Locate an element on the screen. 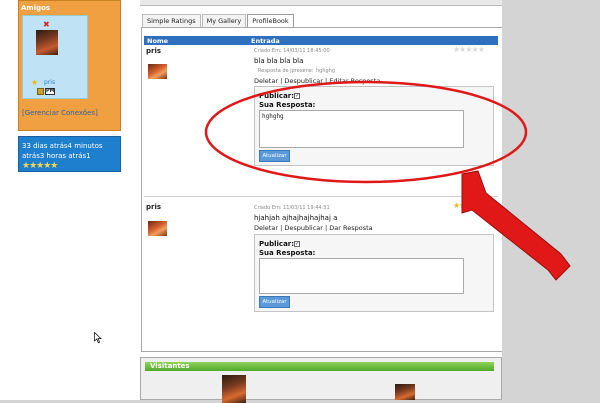  tab-bar: Simple Ratings My Gallery ProfileBook is located at coordinates (218, 21).